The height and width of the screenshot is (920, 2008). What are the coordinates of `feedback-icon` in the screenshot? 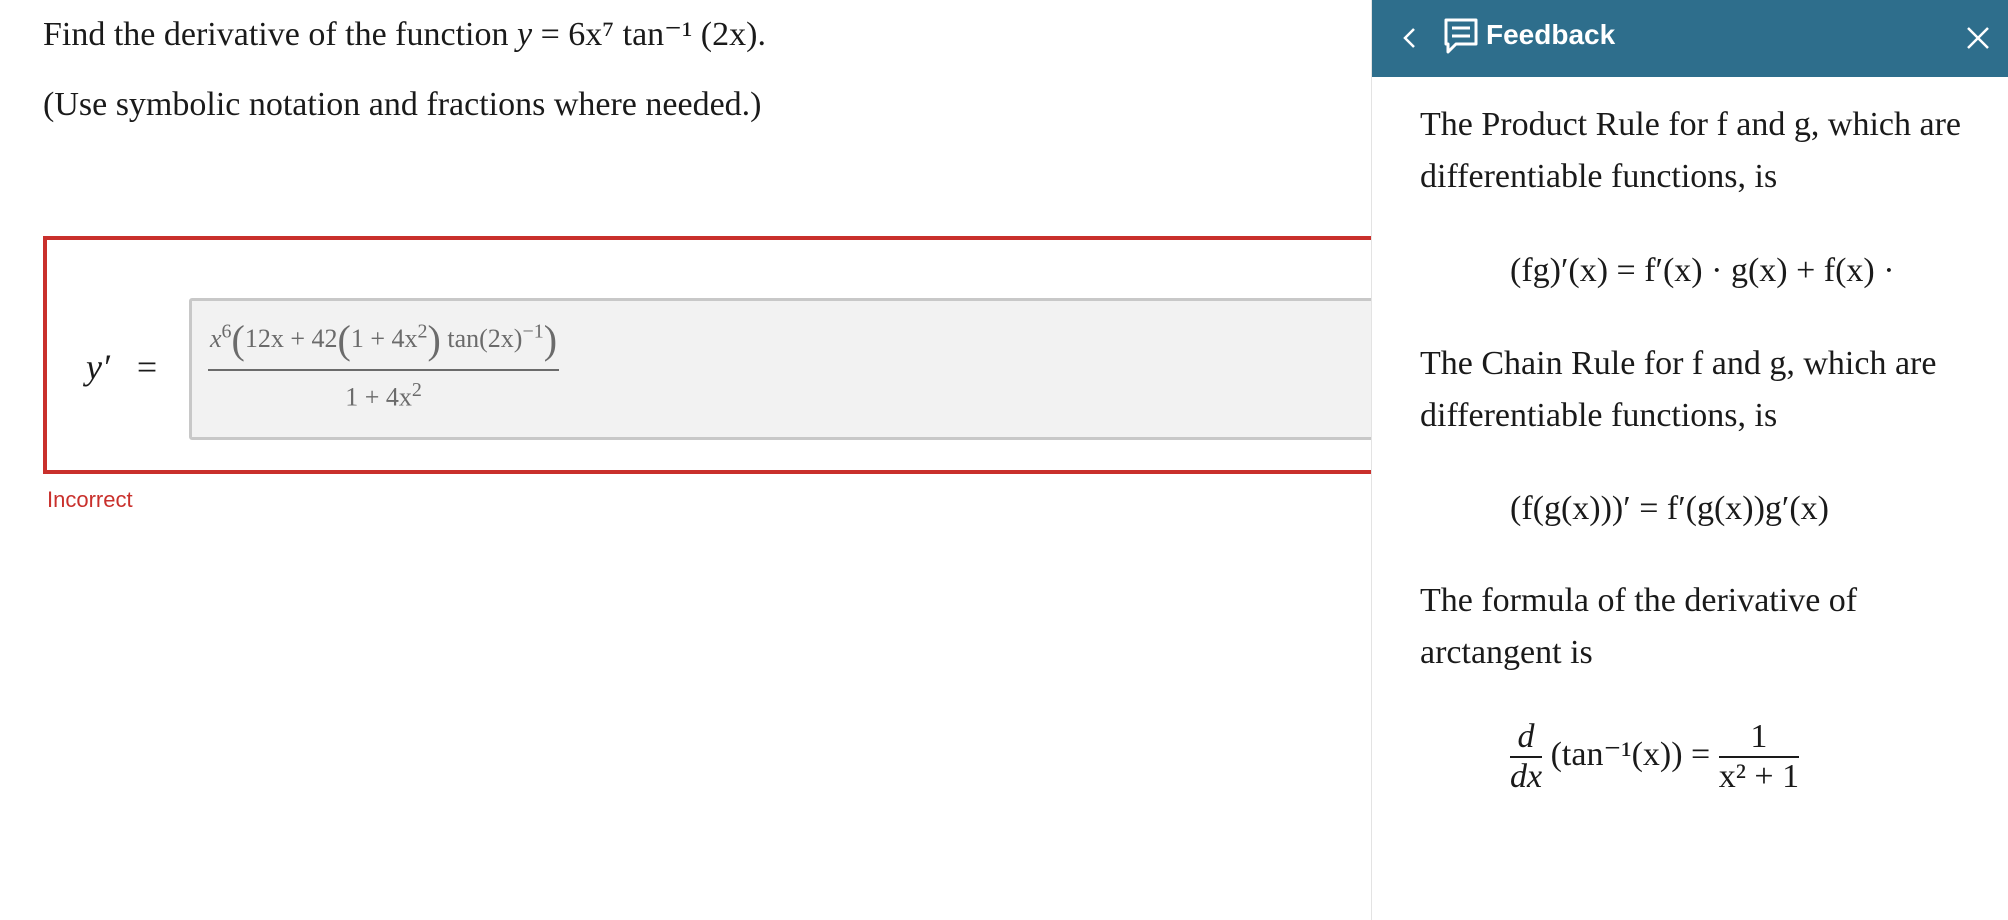 It's located at (1461, 36).